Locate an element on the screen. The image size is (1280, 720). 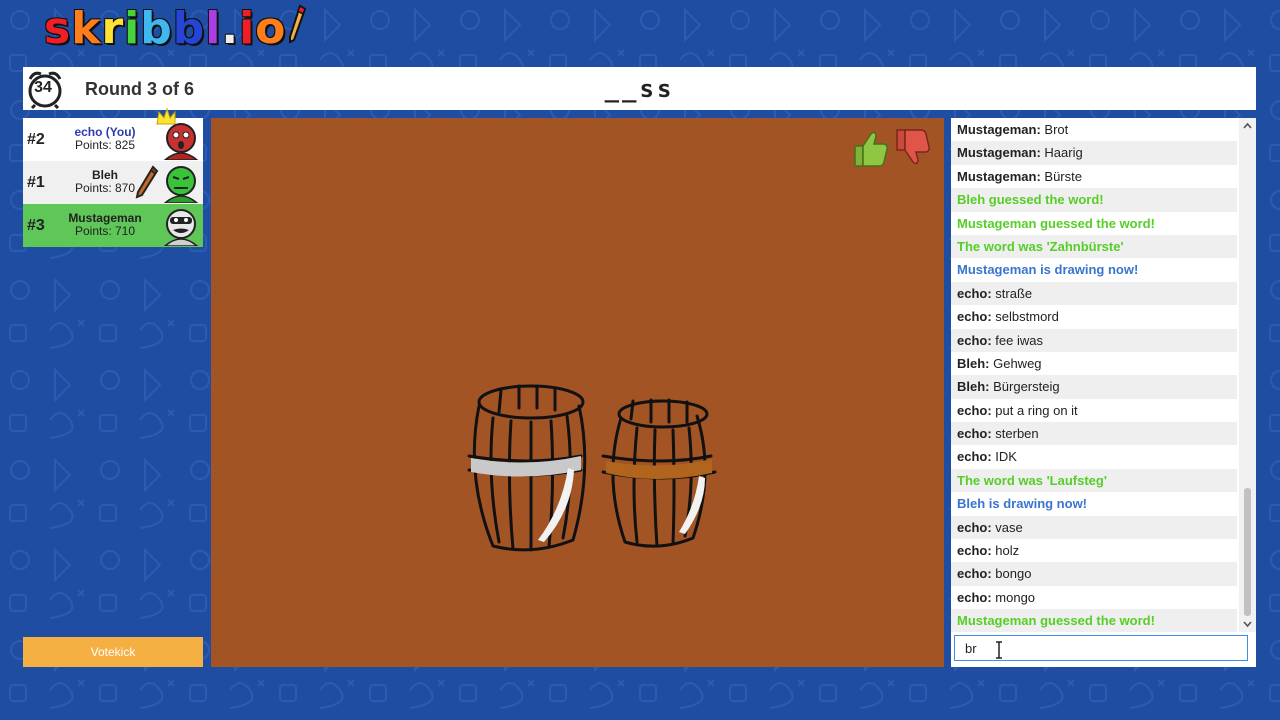
chat-text: selbstmord is located at coordinates (1025, 317).